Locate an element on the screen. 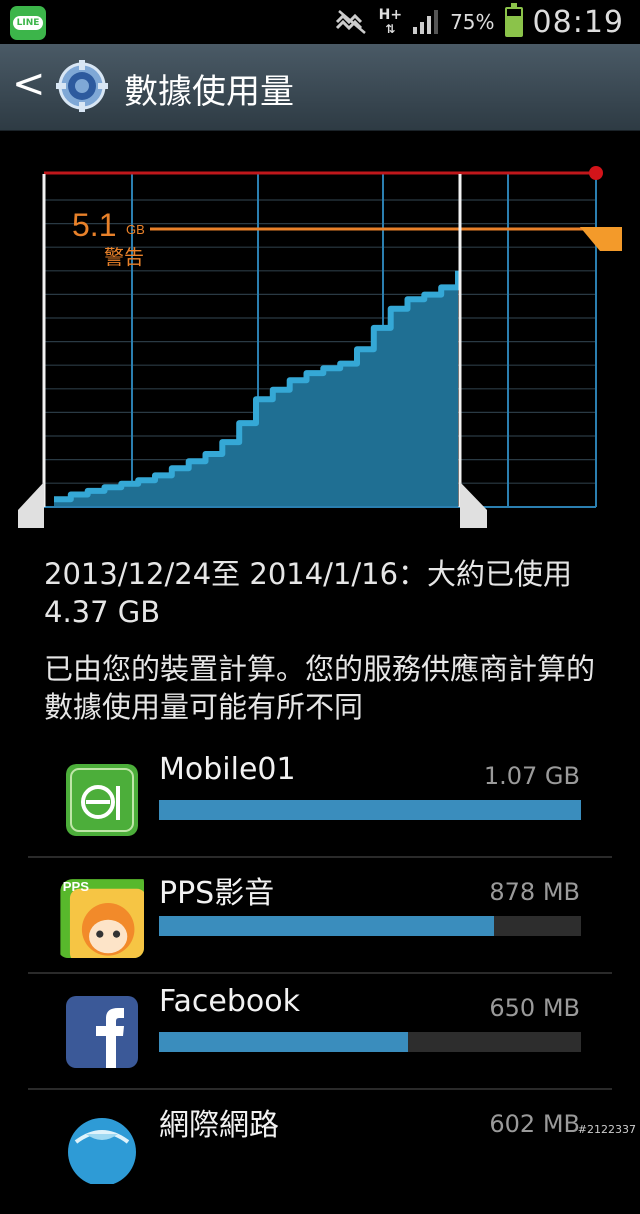  action-bar: < 數據使用量 is located at coordinates (320, 87).